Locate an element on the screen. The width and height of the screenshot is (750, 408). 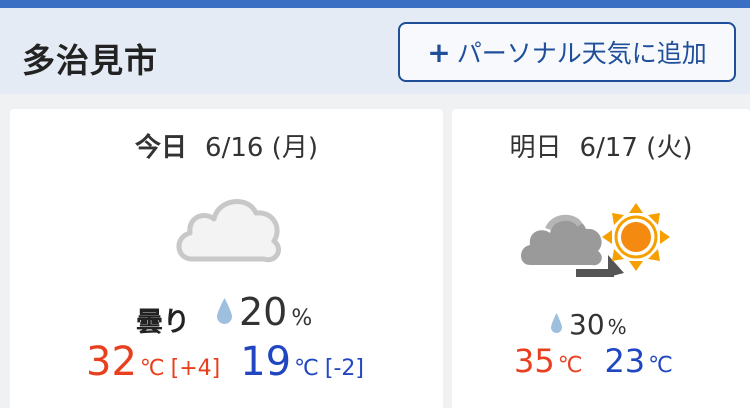
today-rain-value: 20 is located at coordinates (263, 312).